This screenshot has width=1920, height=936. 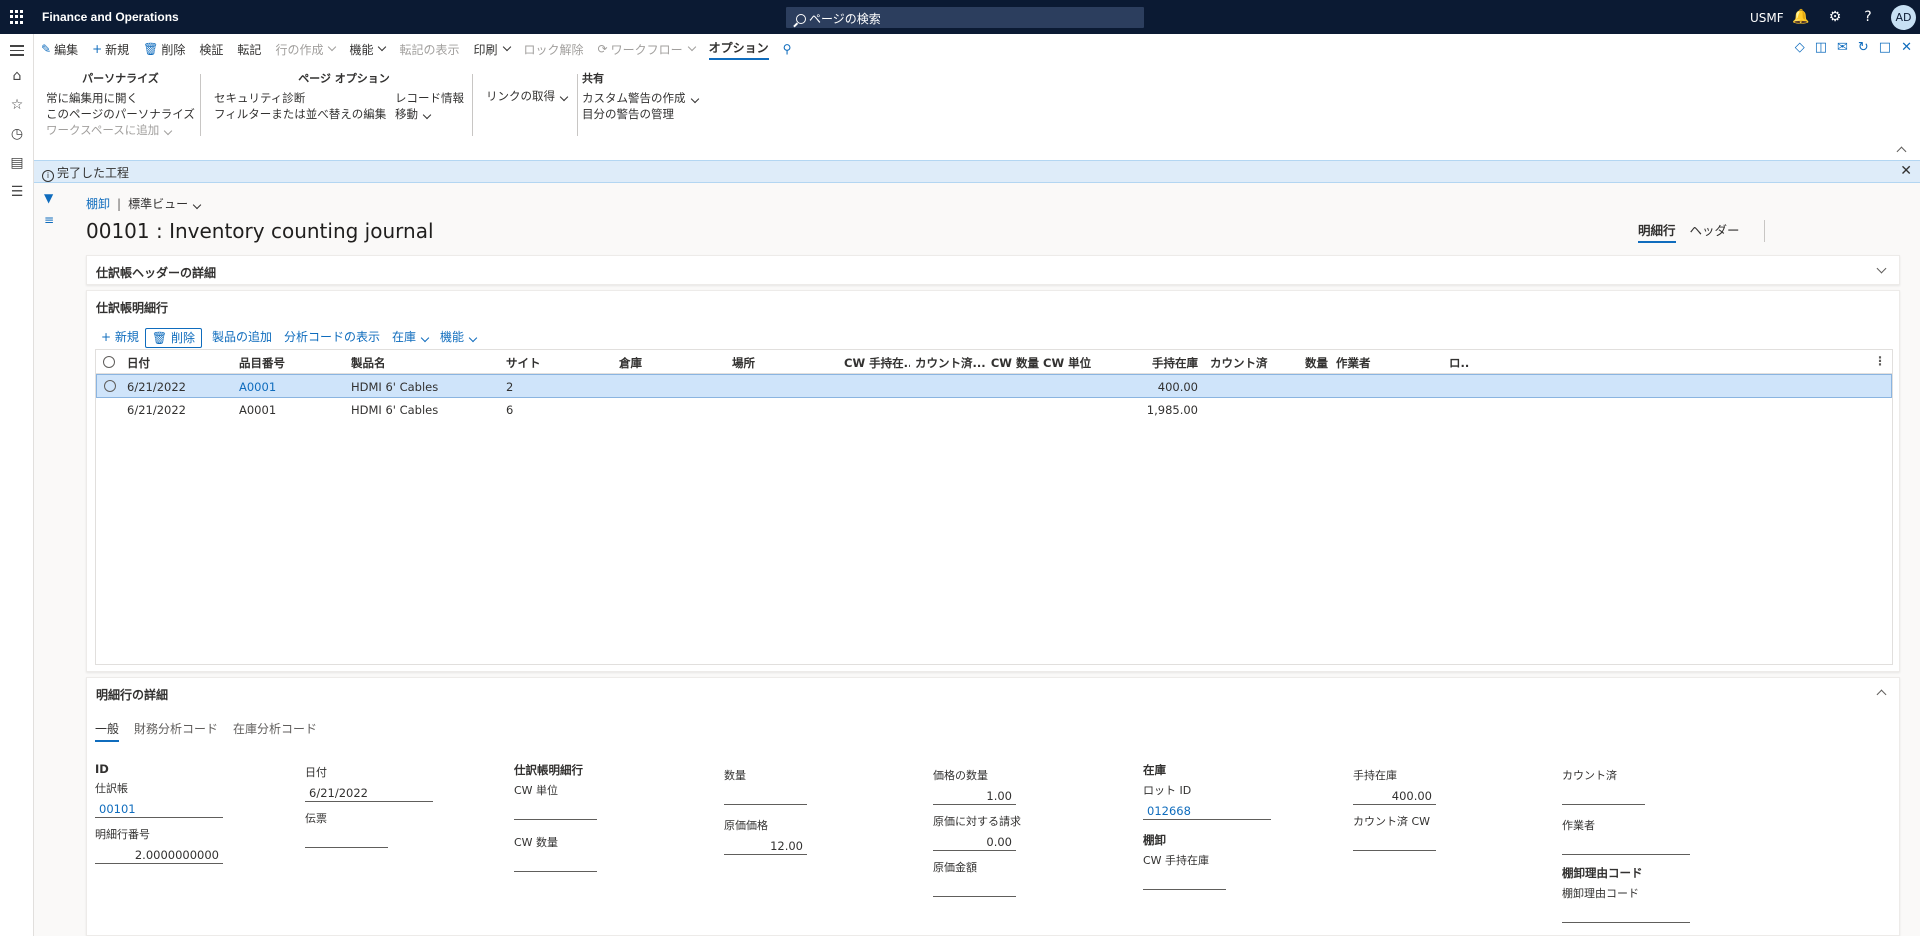 What do you see at coordinates (173, 338) in the screenshot?
I see `grid-delete-button: 🗑 削除` at bounding box center [173, 338].